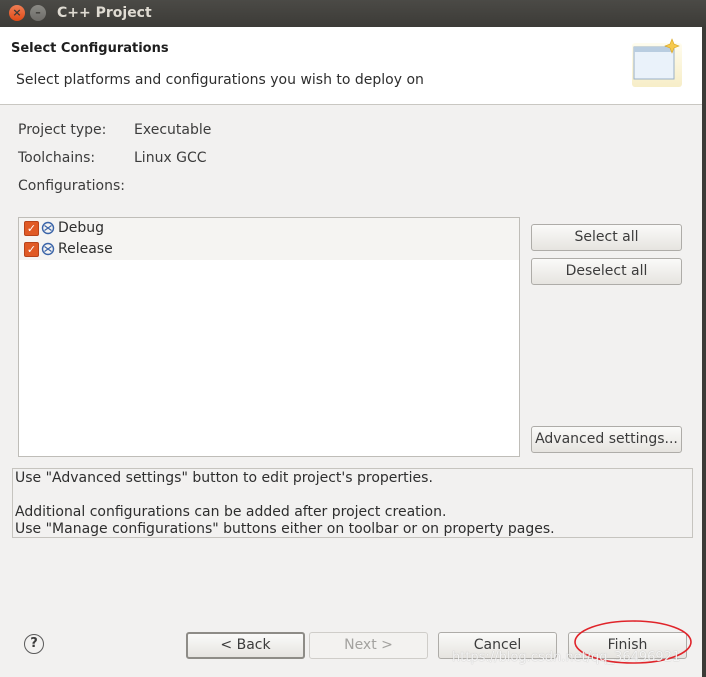  Describe the element at coordinates (31, 249) in the screenshot. I see `release-checkbox: ✓` at that location.